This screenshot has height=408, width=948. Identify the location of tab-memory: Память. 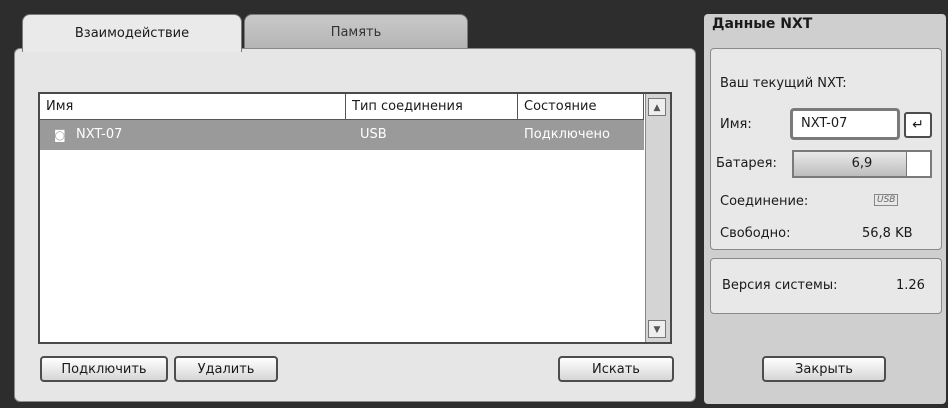
(356, 32).